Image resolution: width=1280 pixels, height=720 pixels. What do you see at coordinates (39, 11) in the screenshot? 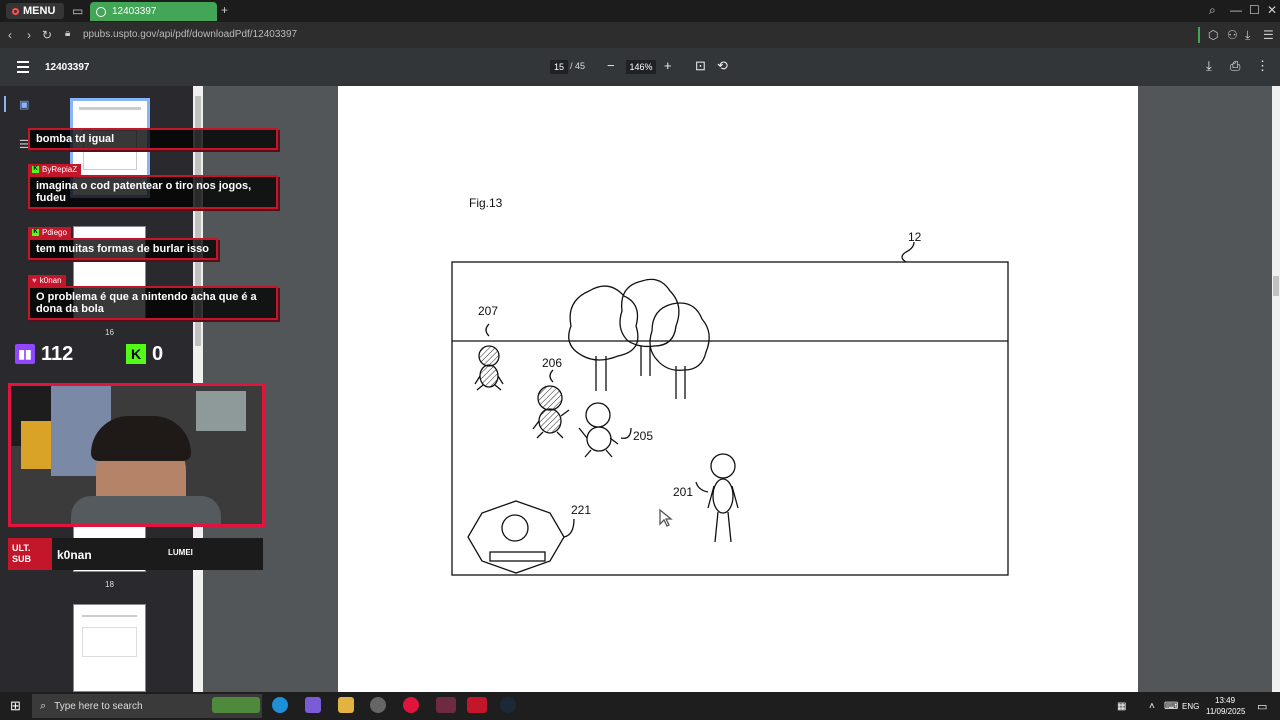
I see `menu-label: MENU` at bounding box center [39, 11].